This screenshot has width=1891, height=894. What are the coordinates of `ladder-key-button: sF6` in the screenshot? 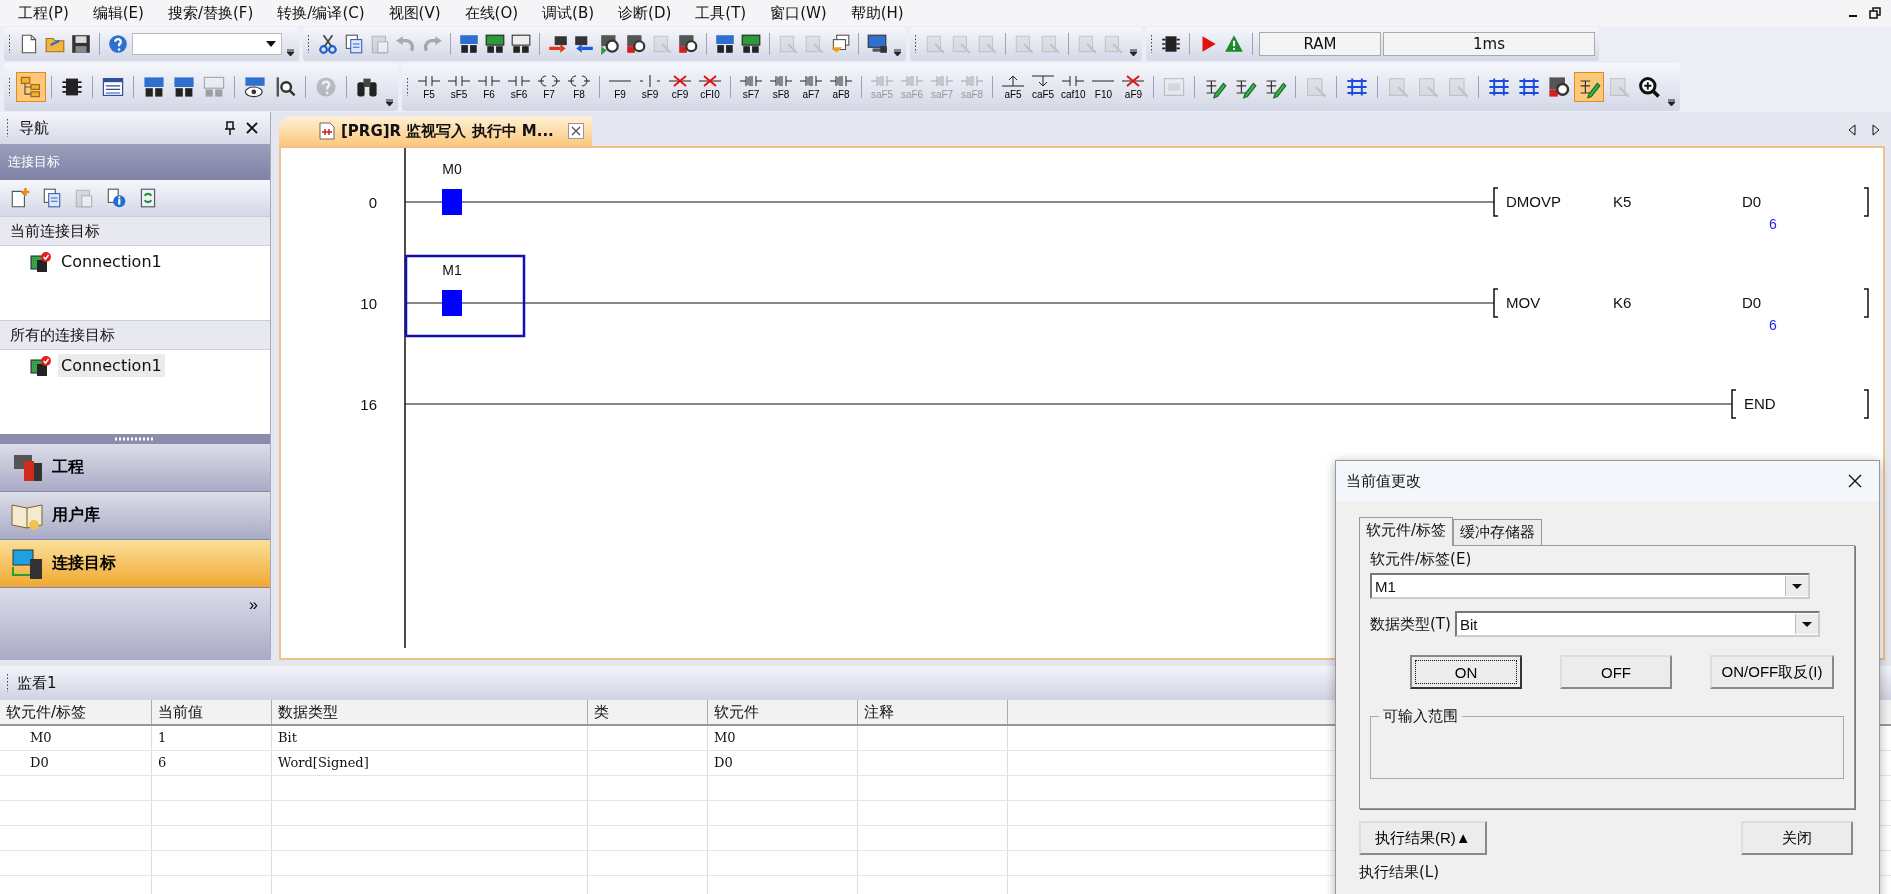 It's located at (519, 87).